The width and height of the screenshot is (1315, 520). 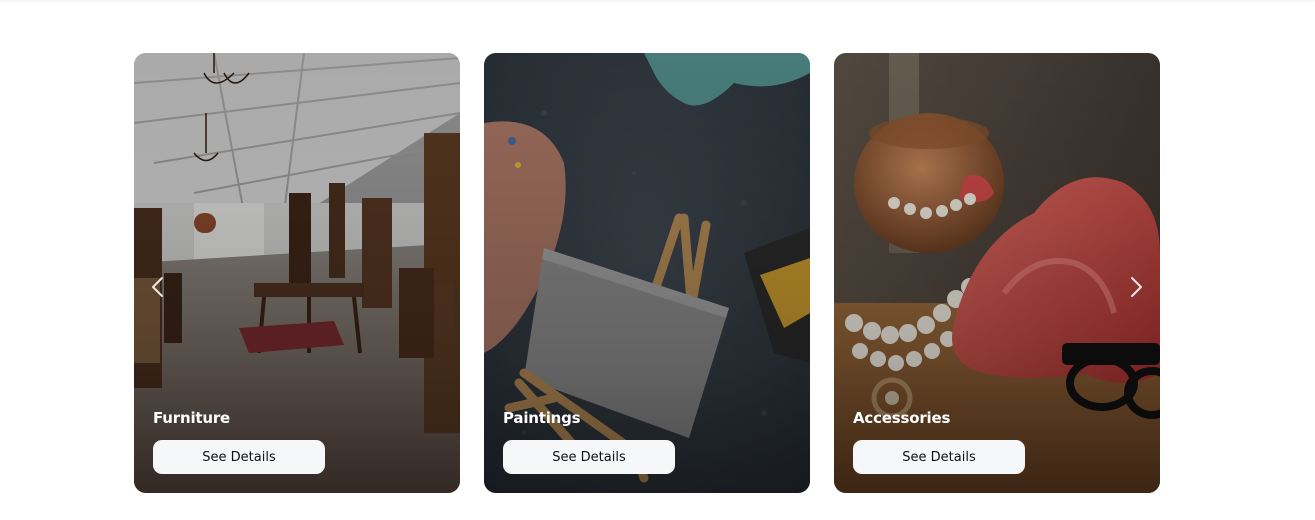 What do you see at coordinates (657, 2) in the screenshot?
I see `header-shadow` at bounding box center [657, 2].